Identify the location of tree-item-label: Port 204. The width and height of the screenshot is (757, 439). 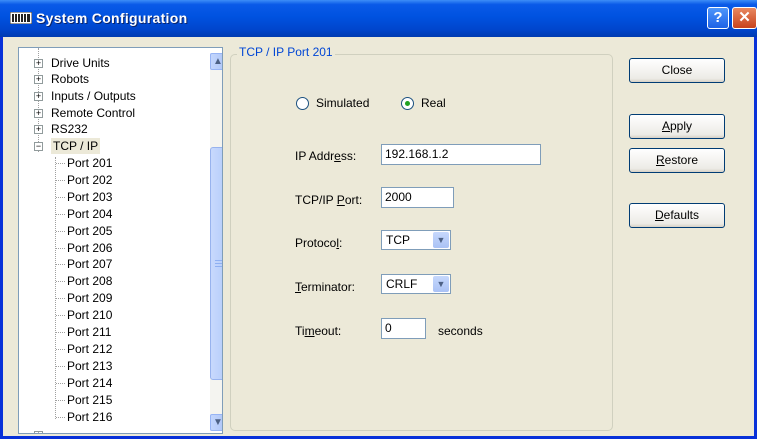
(90, 213).